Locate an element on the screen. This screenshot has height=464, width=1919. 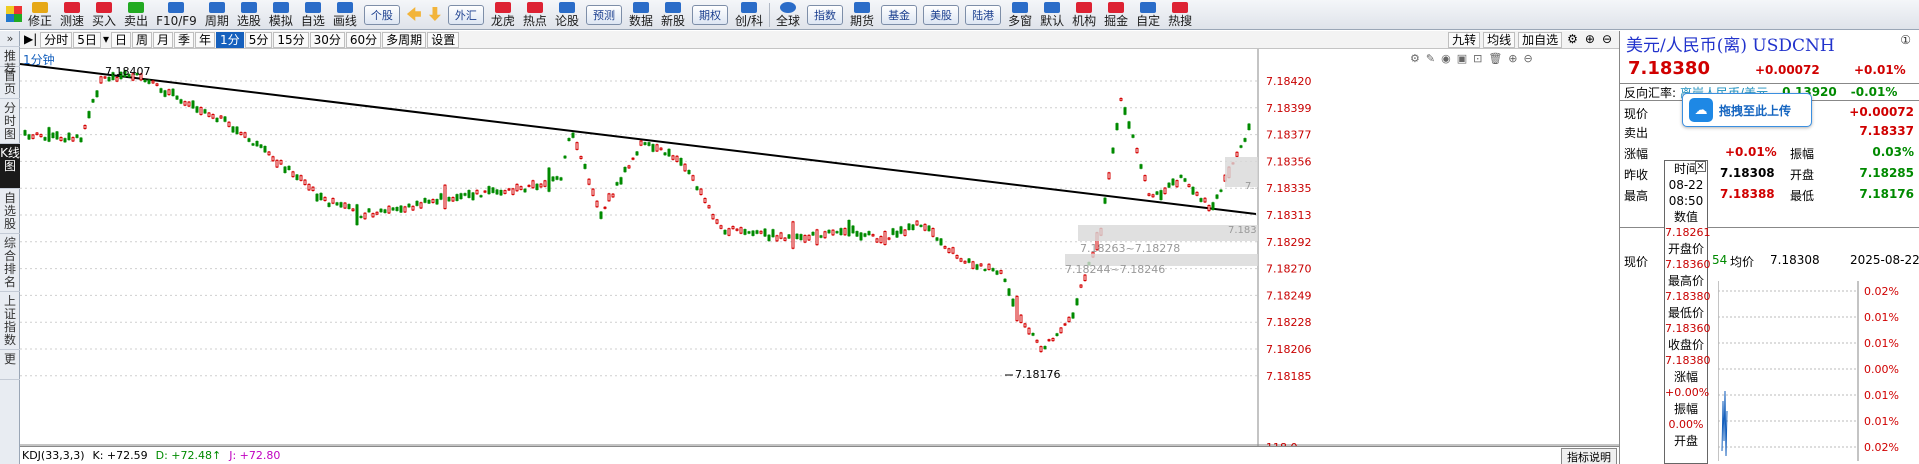
mini-pct-label: 0.02% is located at coordinates (1881, 291).